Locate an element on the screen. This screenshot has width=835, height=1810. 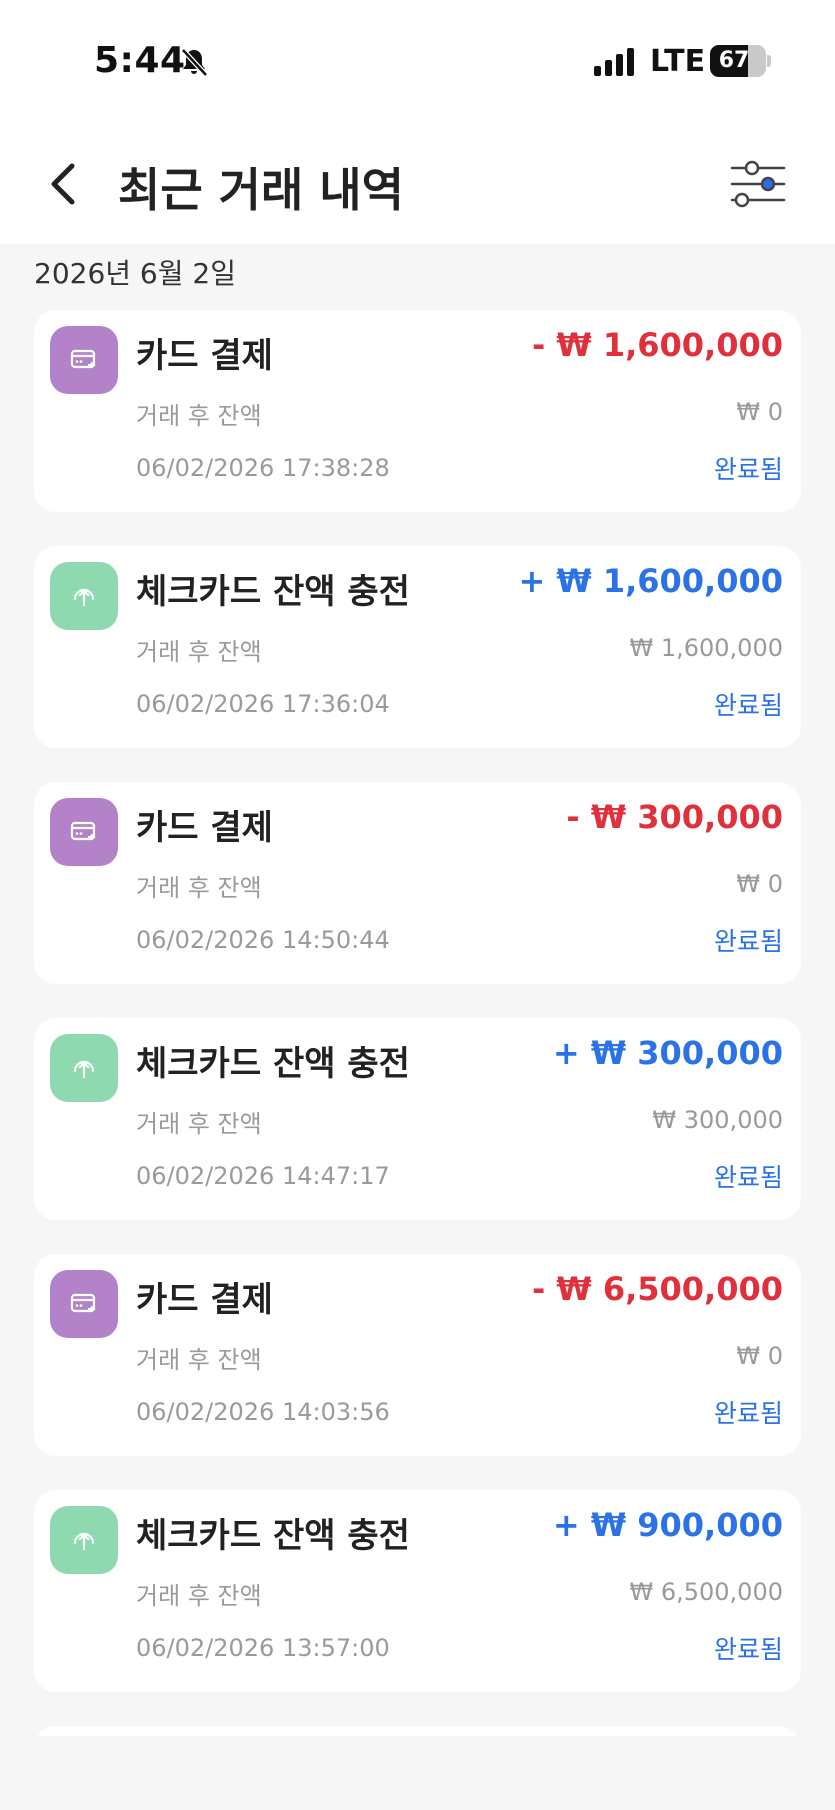
transaction-datetime: 06/02/2026 13:57:00 is located at coordinates (263, 1648).